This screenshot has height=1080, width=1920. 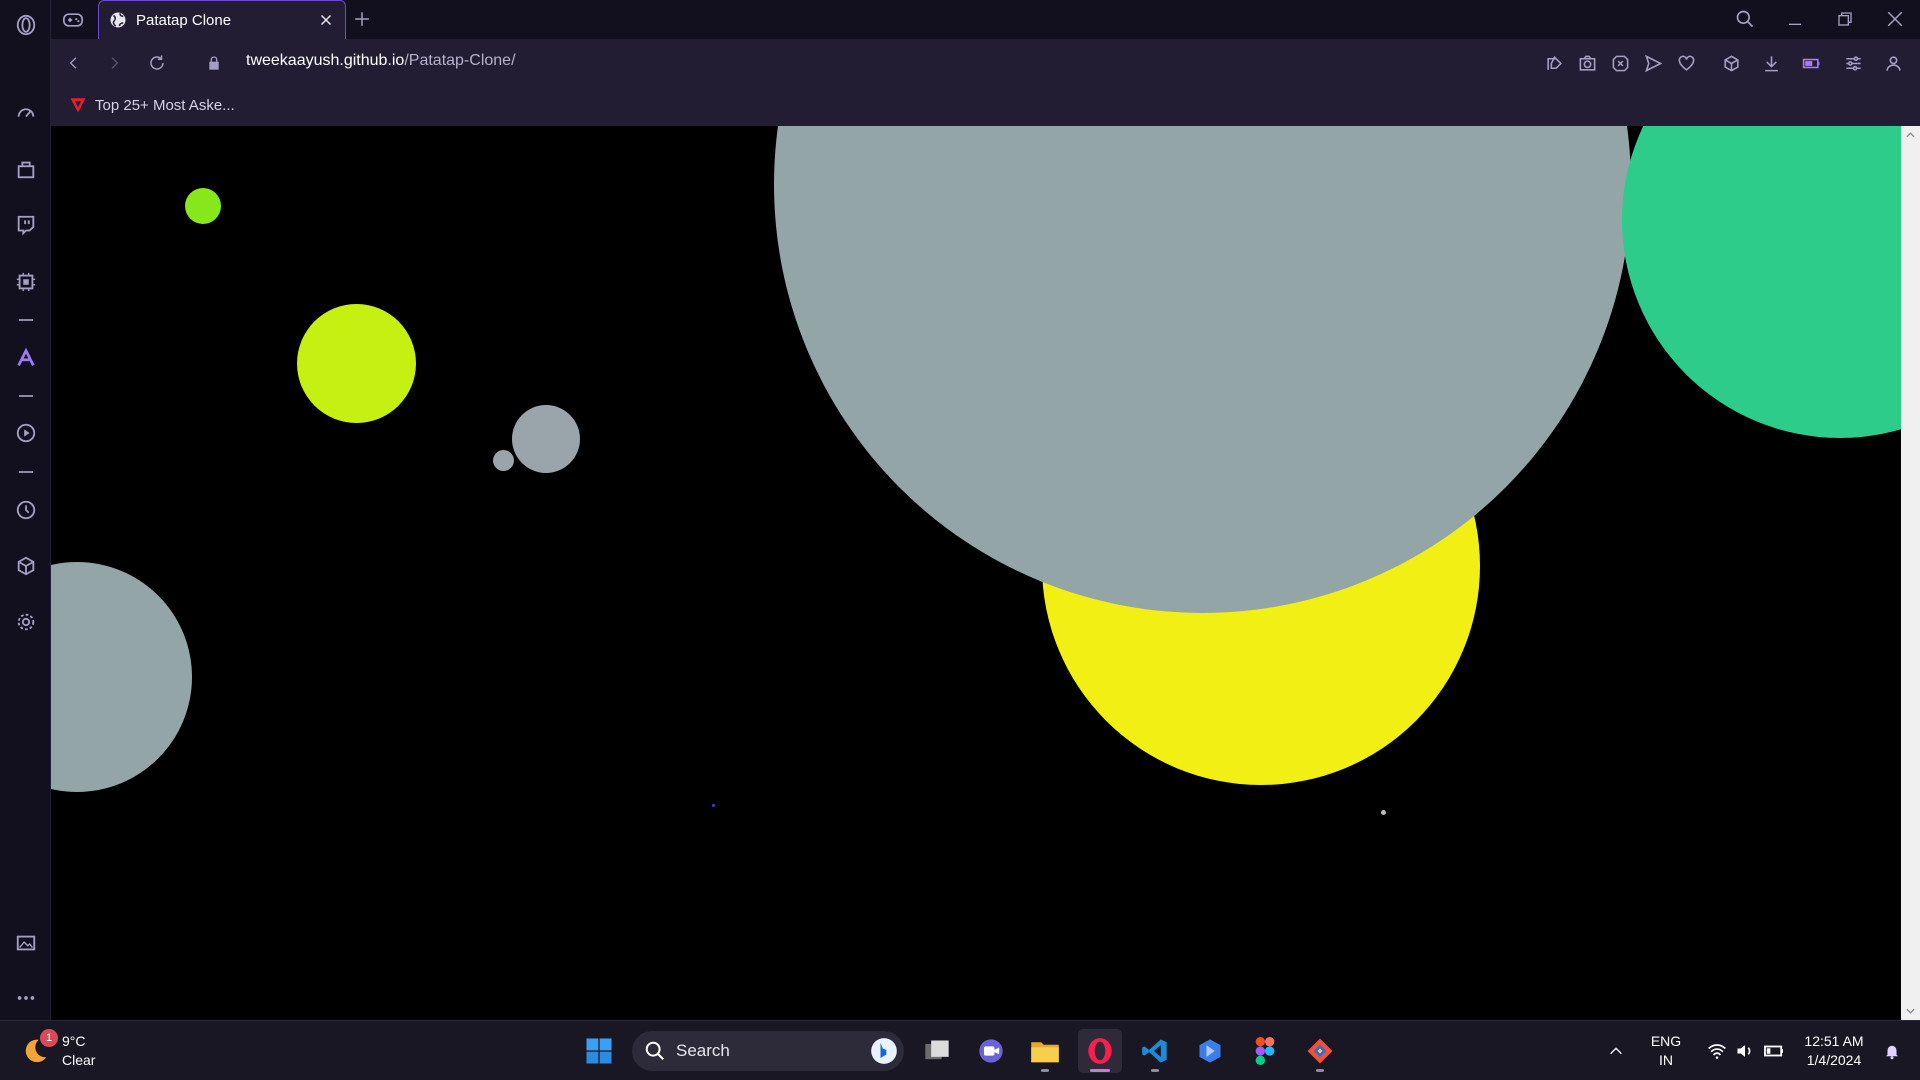 I want to click on aria-ai-icon, so click(x=25, y=358).